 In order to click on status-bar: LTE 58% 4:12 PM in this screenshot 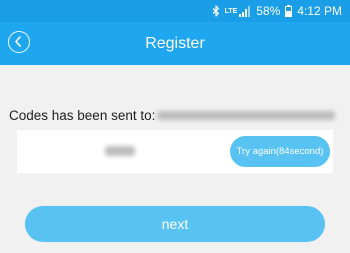, I will do `click(175, 11)`.